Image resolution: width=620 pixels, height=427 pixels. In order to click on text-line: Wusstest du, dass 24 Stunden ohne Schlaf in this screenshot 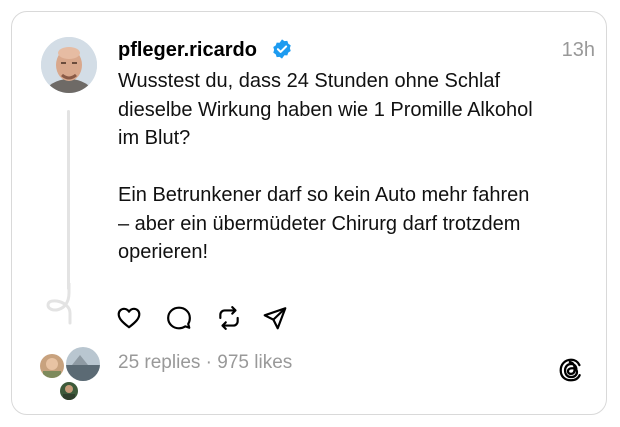, I will do `click(309, 81)`.